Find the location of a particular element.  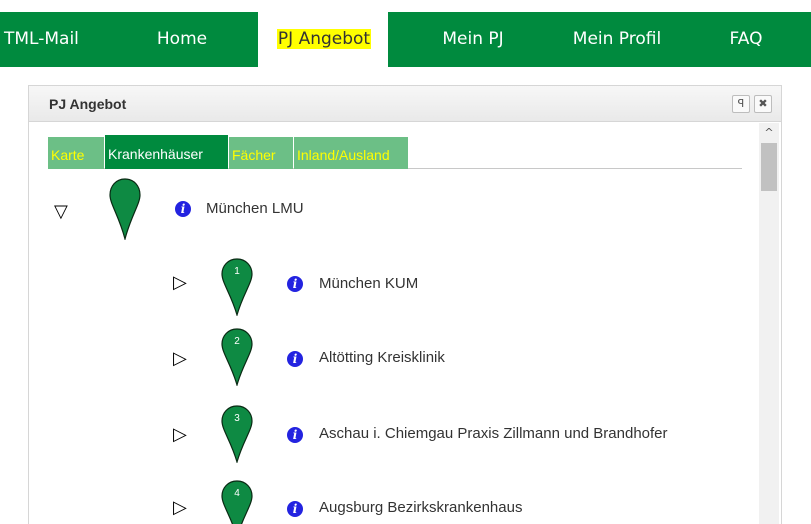

nav-item-pj-angebot: PJ Angebot is located at coordinates (324, 39).